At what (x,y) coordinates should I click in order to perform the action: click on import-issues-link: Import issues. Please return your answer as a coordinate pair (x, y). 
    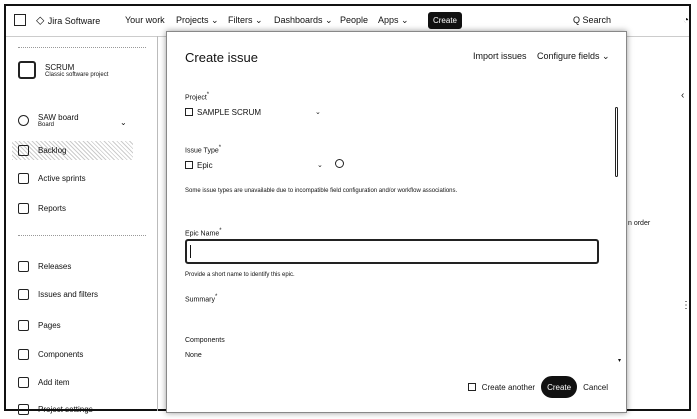
    Looking at the image, I should click on (500, 56).